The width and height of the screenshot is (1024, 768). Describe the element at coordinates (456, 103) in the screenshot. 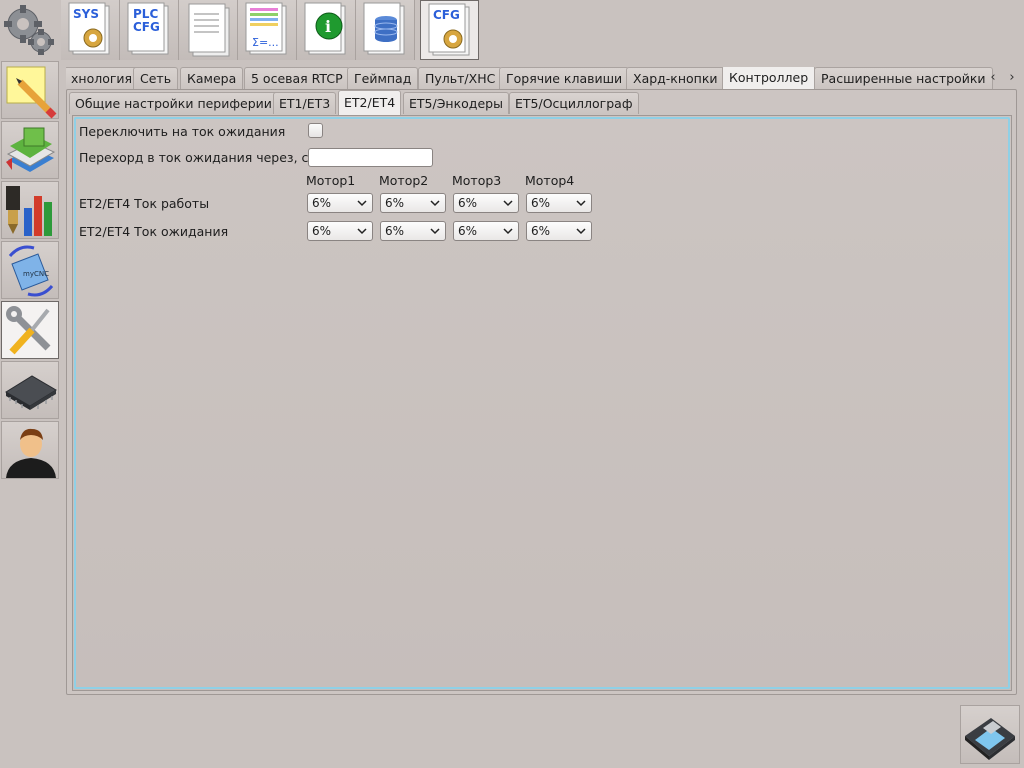

I see `subtab-et5-encoders: ET5/Энкодеры` at that location.